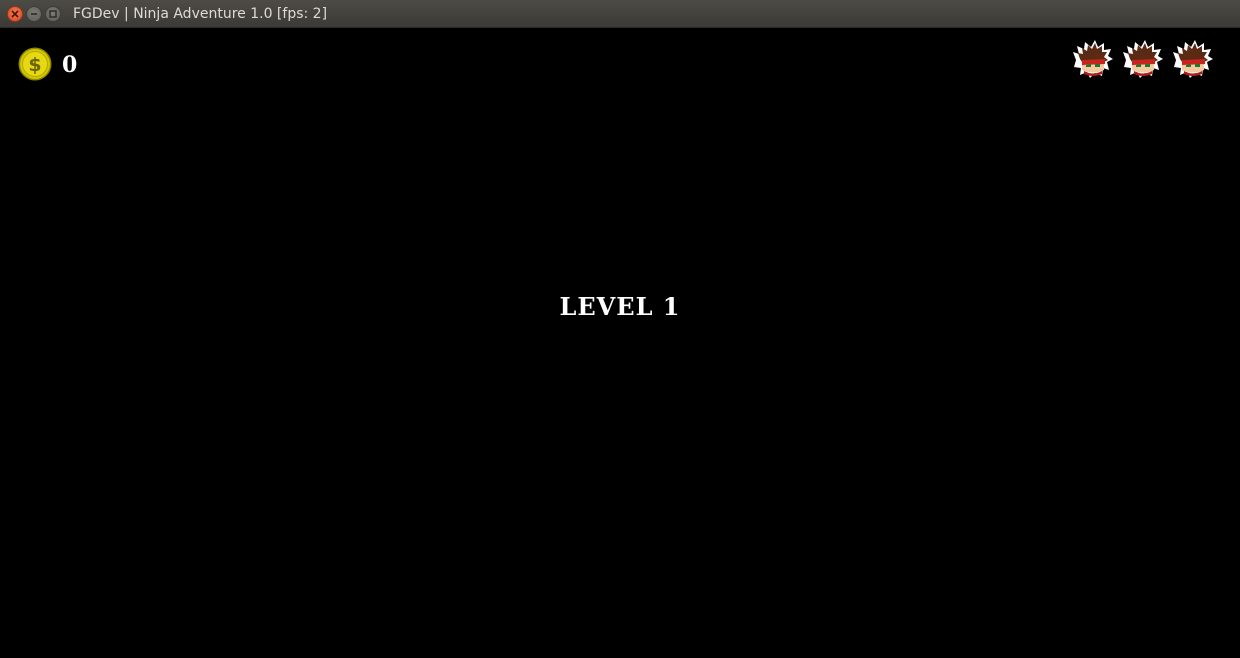  Describe the element at coordinates (200, 14) in the screenshot. I see `window-title: FGDev | Ninja Adventure 1.0 [fps: 2]` at that location.